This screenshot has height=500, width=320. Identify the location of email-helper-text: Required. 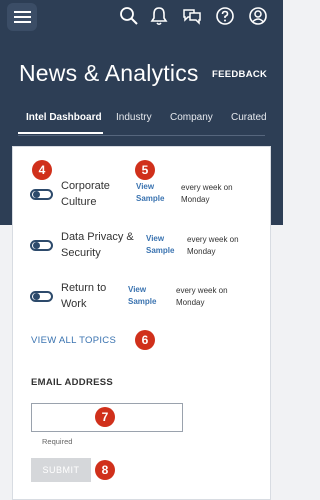
(57, 441).